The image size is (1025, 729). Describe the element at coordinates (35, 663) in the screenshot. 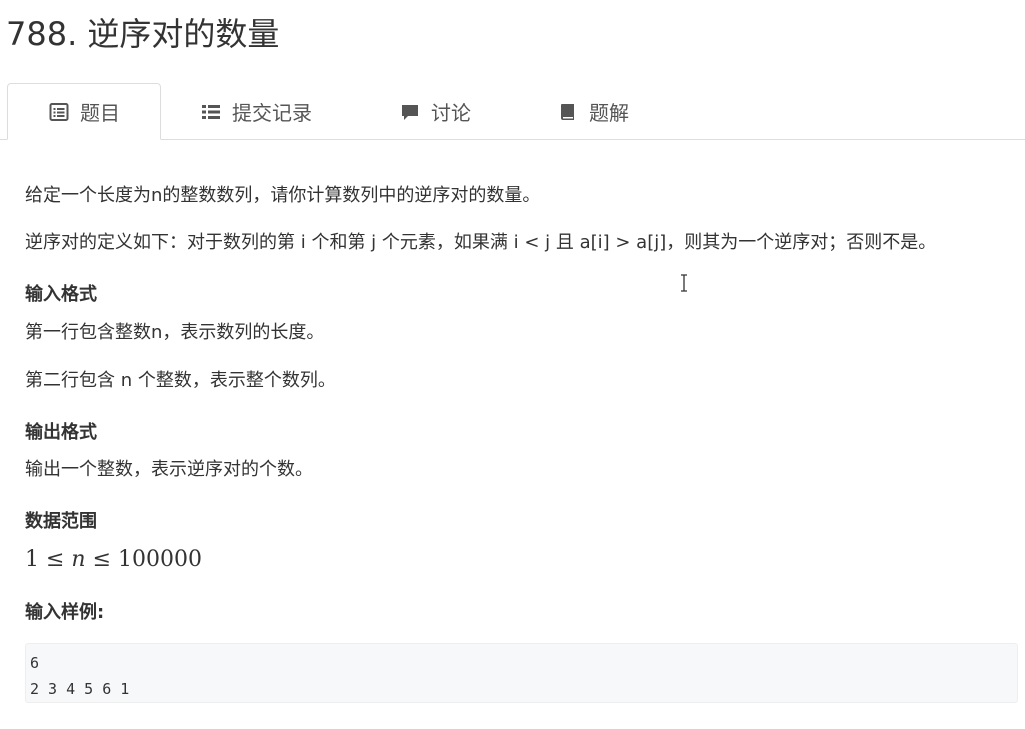

I see `sample-input-line: 6` at that location.